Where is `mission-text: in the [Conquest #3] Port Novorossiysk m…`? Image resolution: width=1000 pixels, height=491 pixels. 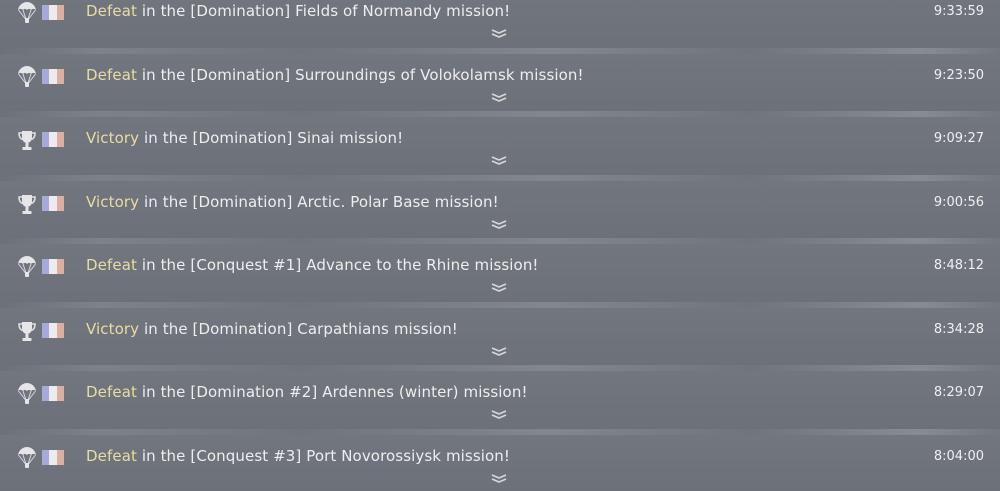 mission-text: in the [Conquest #3] Port Novorossiysk m… is located at coordinates (323, 455).